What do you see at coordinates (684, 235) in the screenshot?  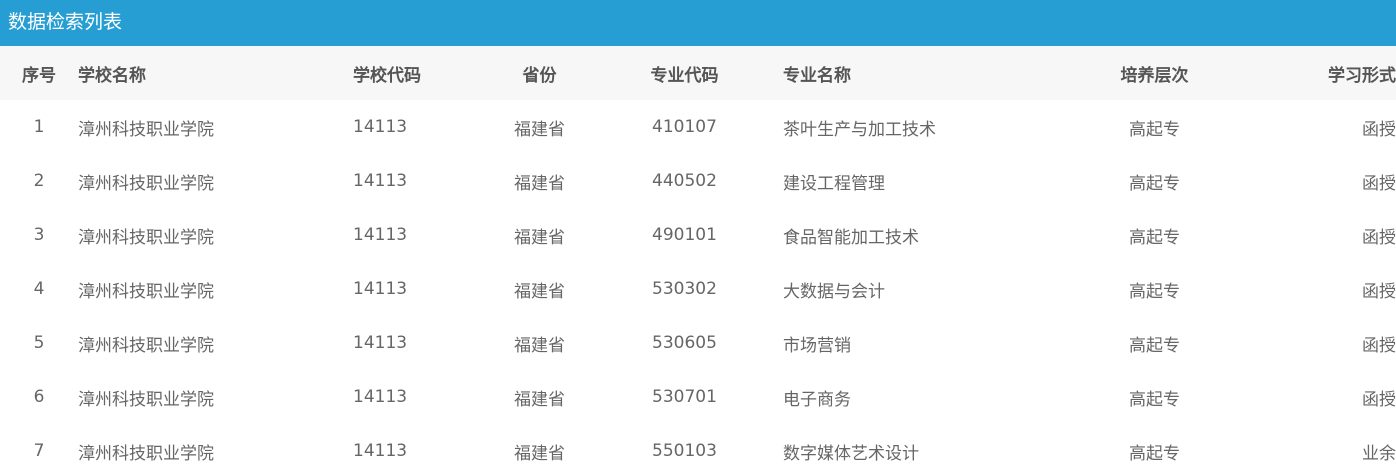 I see `cell-major-code: 490101` at bounding box center [684, 235].